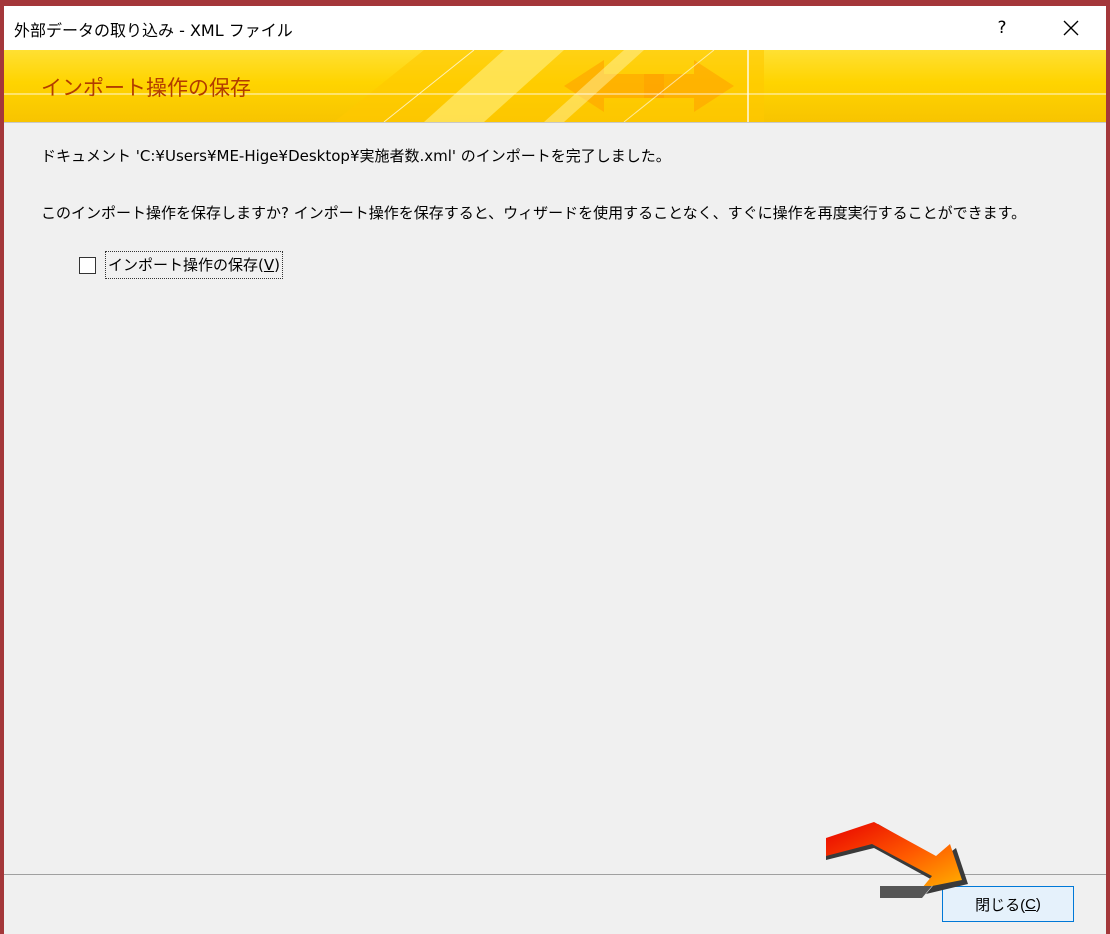  I want to click on save-import-option: インポート操作の保存(V), so click(181, 265).